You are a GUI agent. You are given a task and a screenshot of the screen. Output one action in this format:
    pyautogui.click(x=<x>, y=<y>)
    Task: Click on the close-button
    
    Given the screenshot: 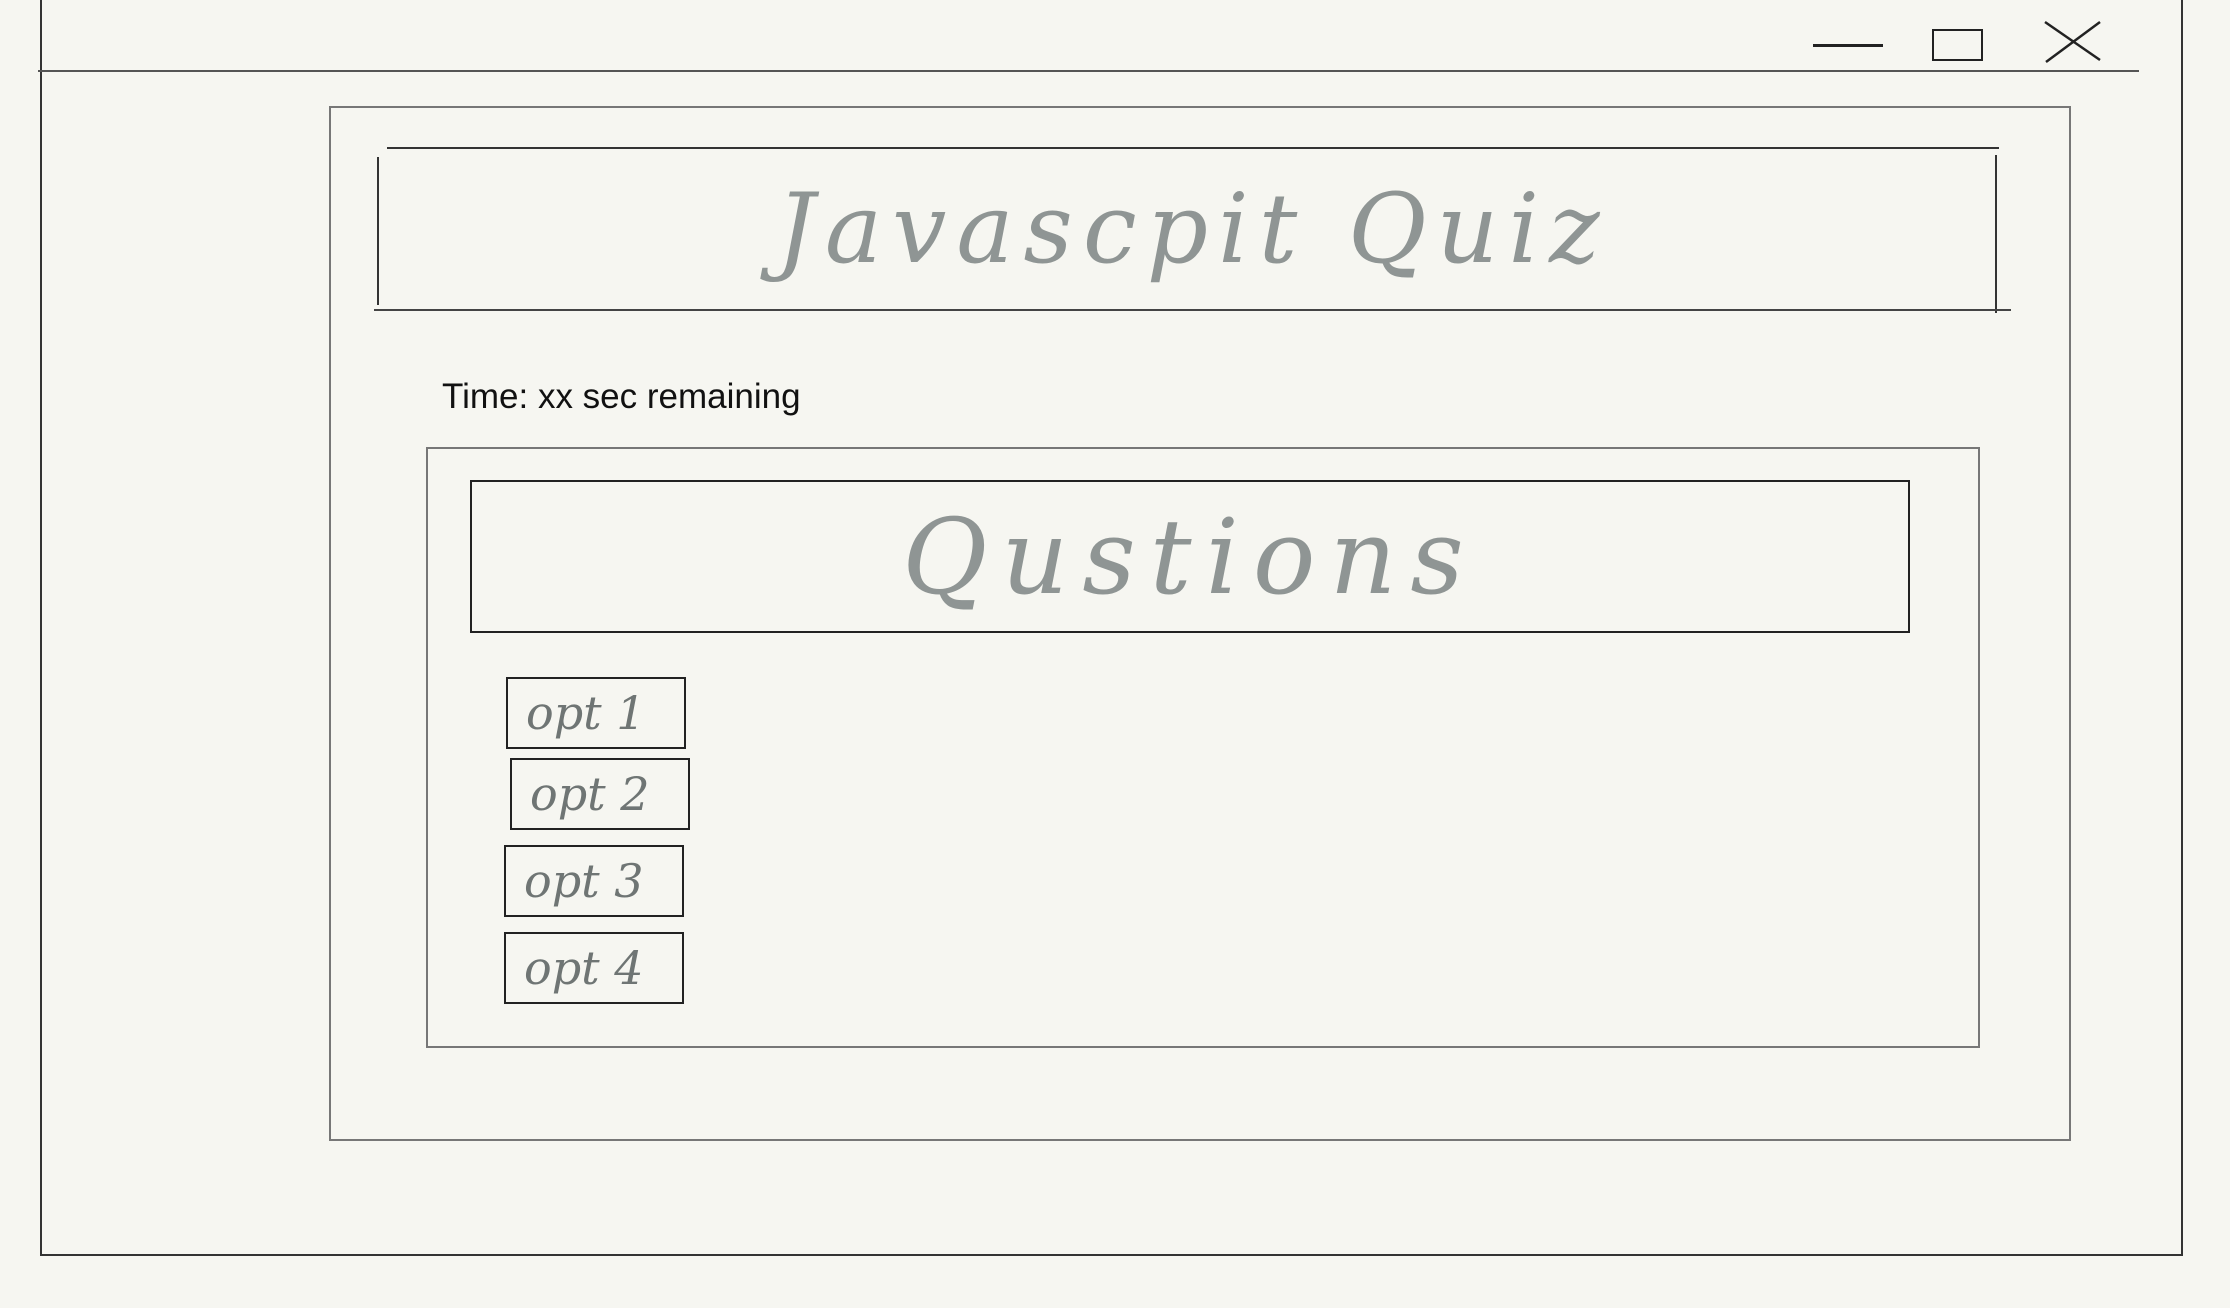 What is the action you would take?
    pyautogui.click(x=2075, y=44)
    